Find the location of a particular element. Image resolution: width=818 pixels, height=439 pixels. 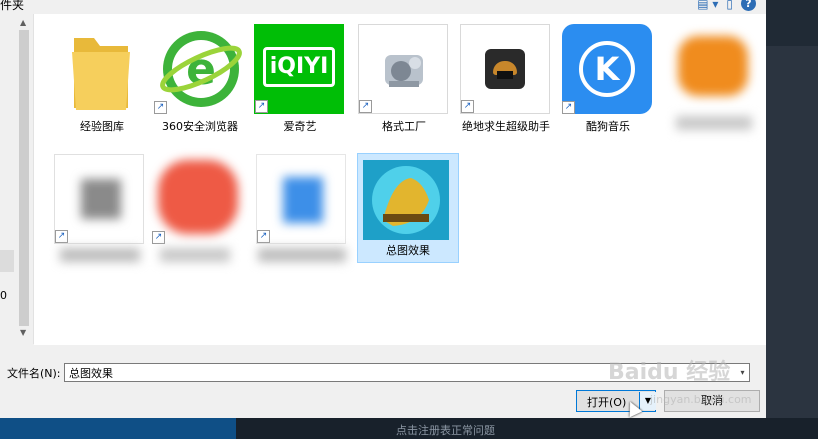

file-label: 360安全浏览器 is located at coordinates (200, 126).